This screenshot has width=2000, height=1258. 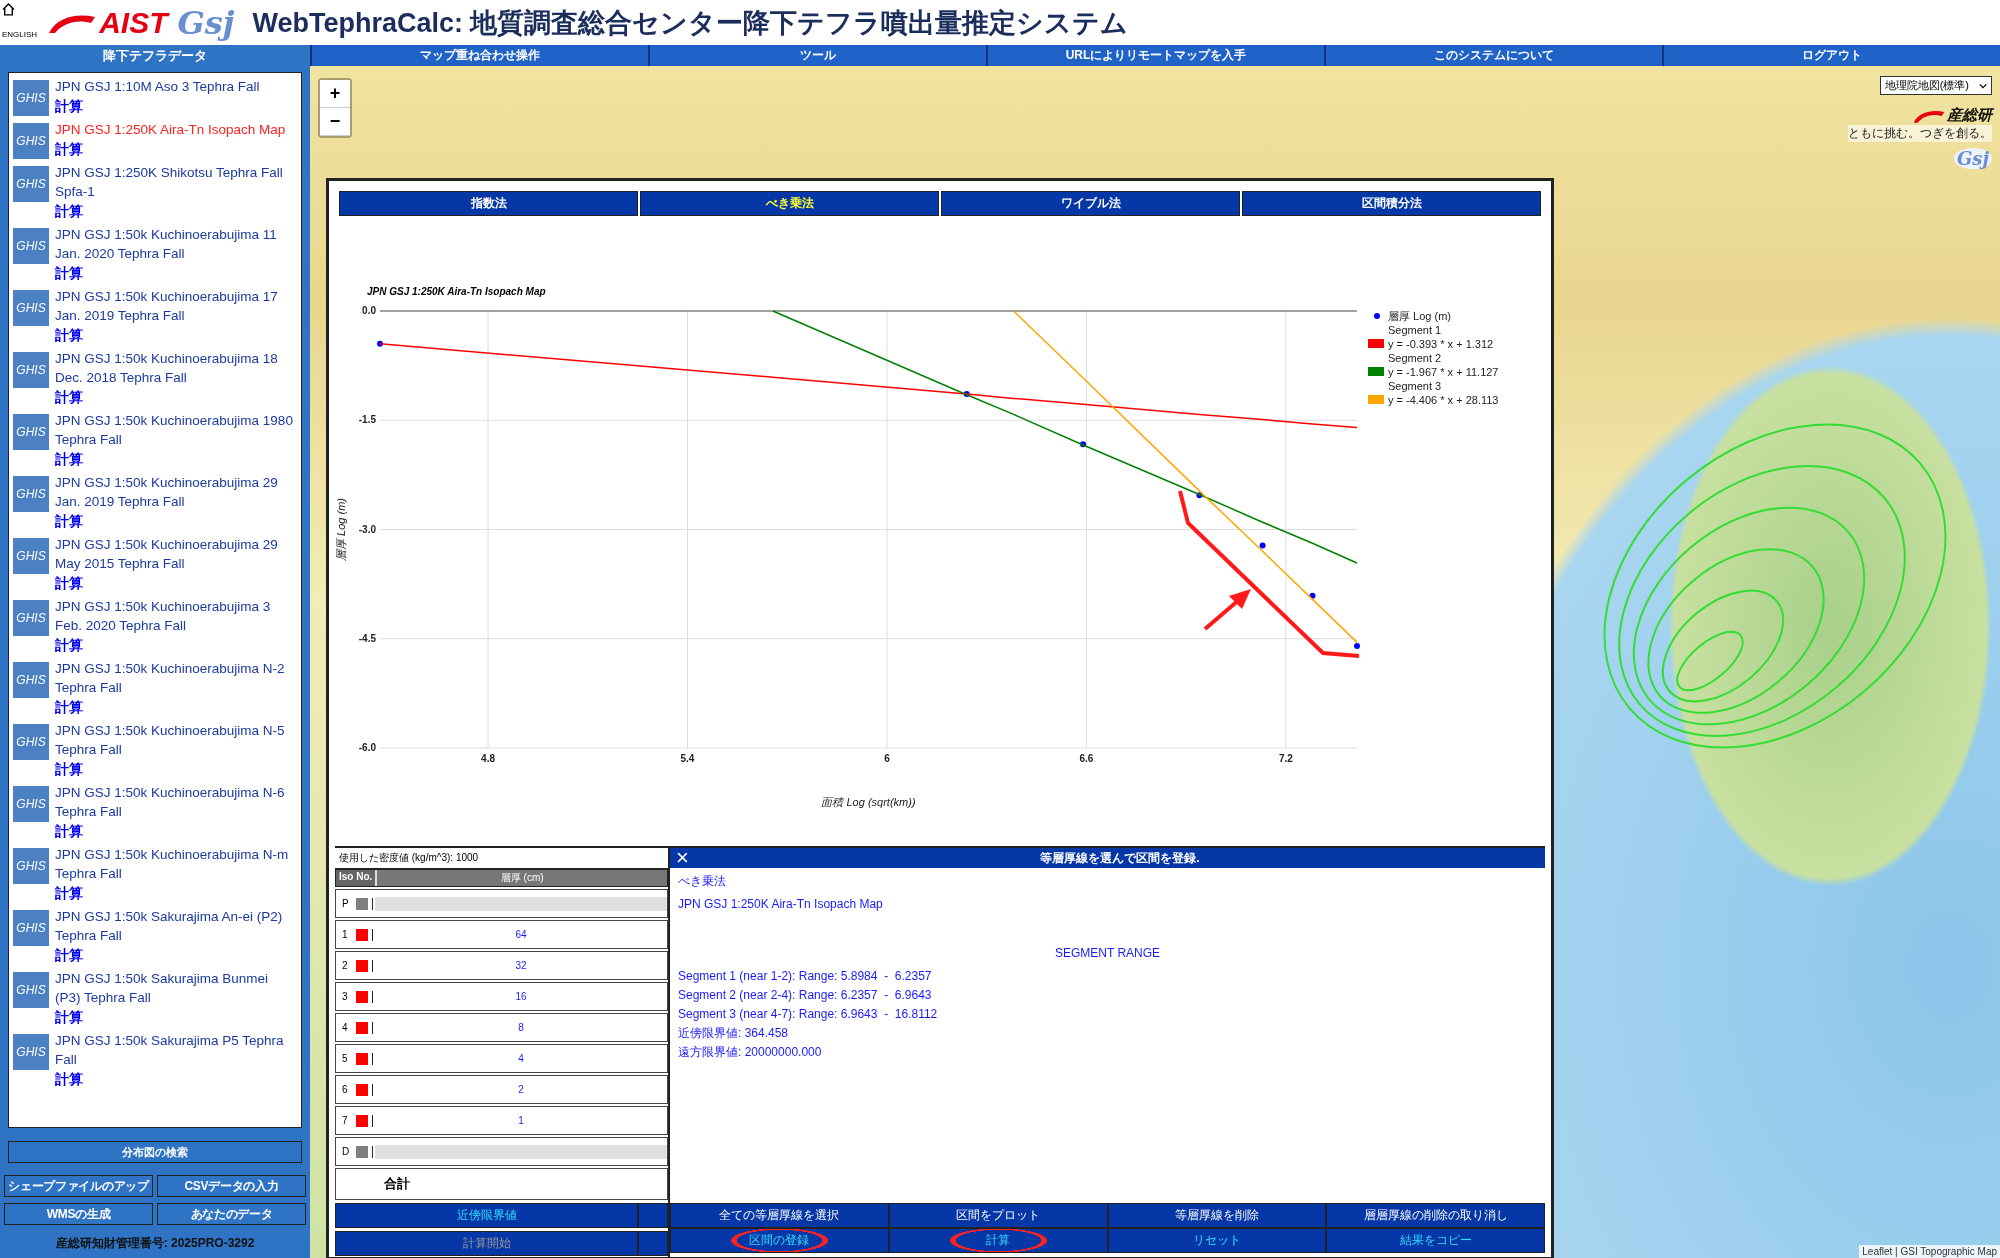 What do you see at coordinates (521, 1089) in the screenshot?
I see `thickness-value: 2` at bounding box center [521, 1089].